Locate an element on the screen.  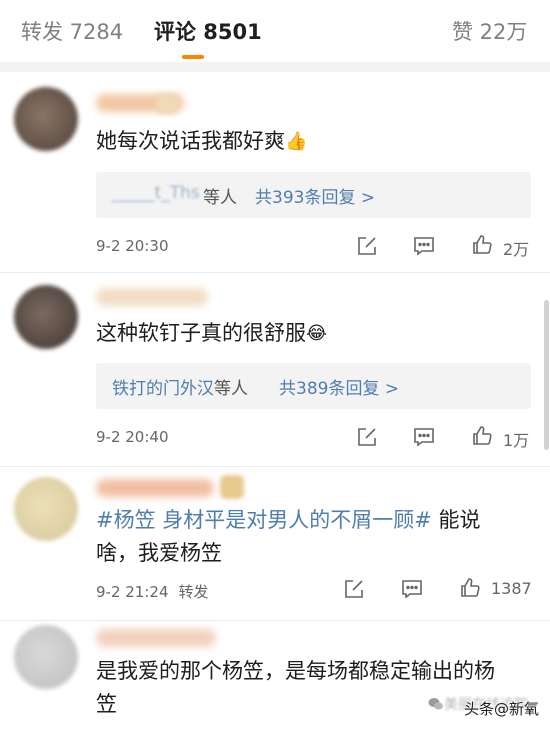
comment-timestamp: 9-2 21:24 is located at coordinates (132, 592).